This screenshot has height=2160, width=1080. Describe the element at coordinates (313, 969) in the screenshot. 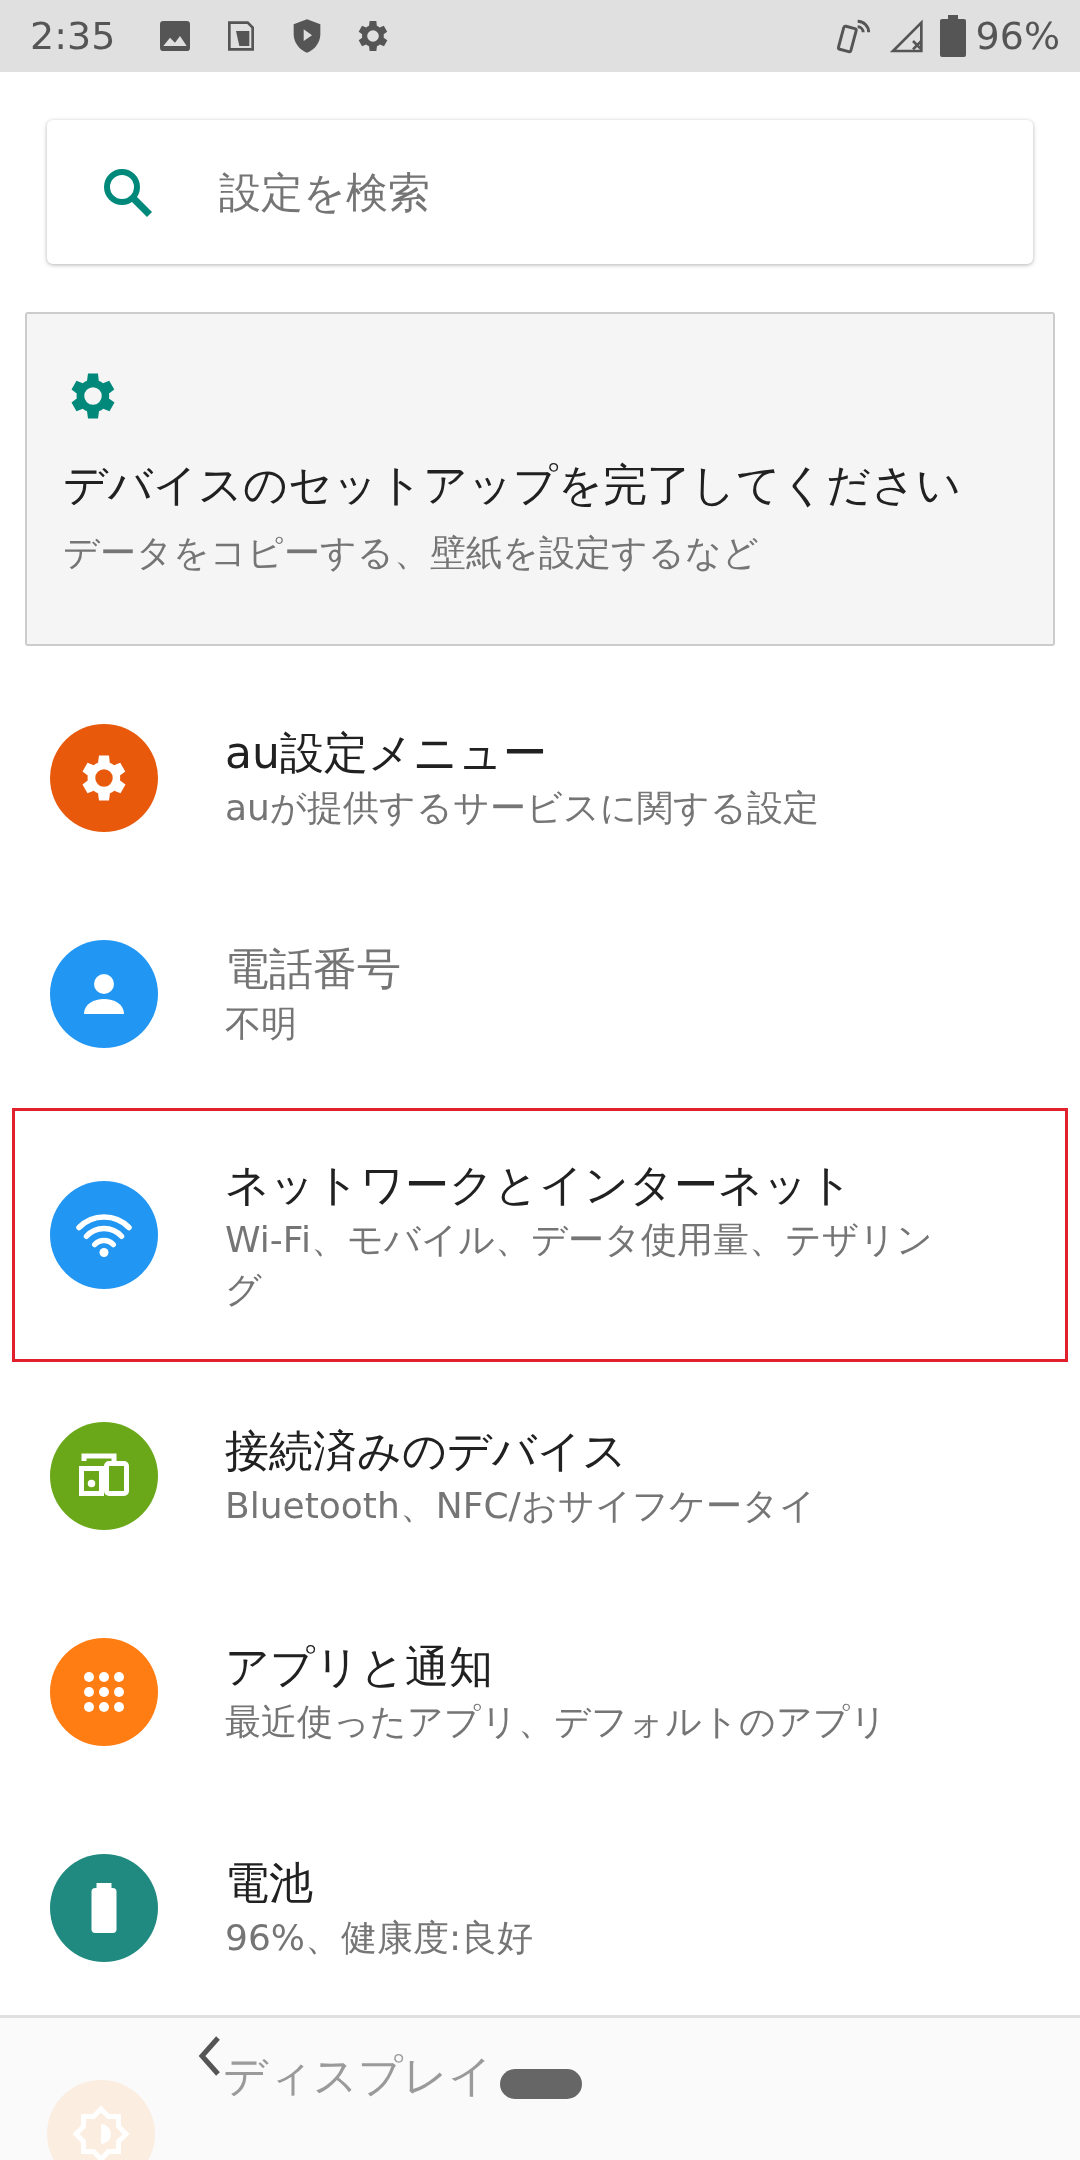

I see `item-title: 電話番号` at that location.